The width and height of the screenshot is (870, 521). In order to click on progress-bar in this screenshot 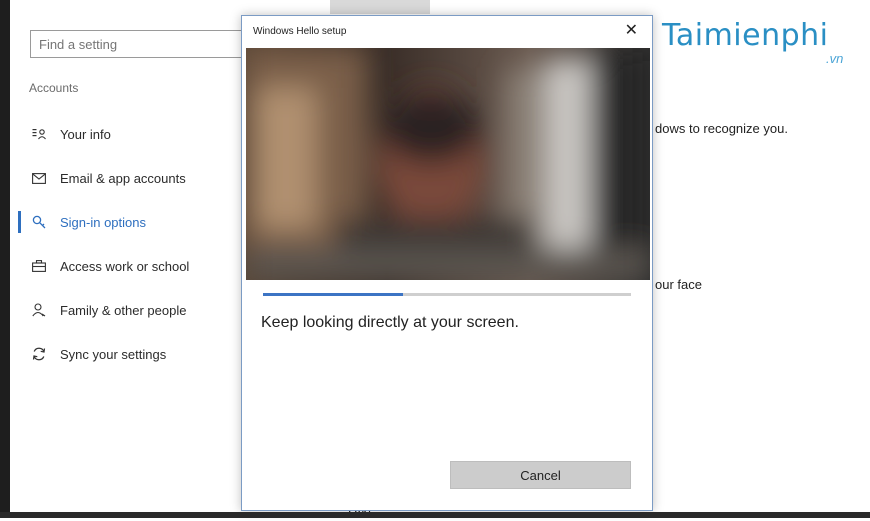, I will do `click(447, 294)`.